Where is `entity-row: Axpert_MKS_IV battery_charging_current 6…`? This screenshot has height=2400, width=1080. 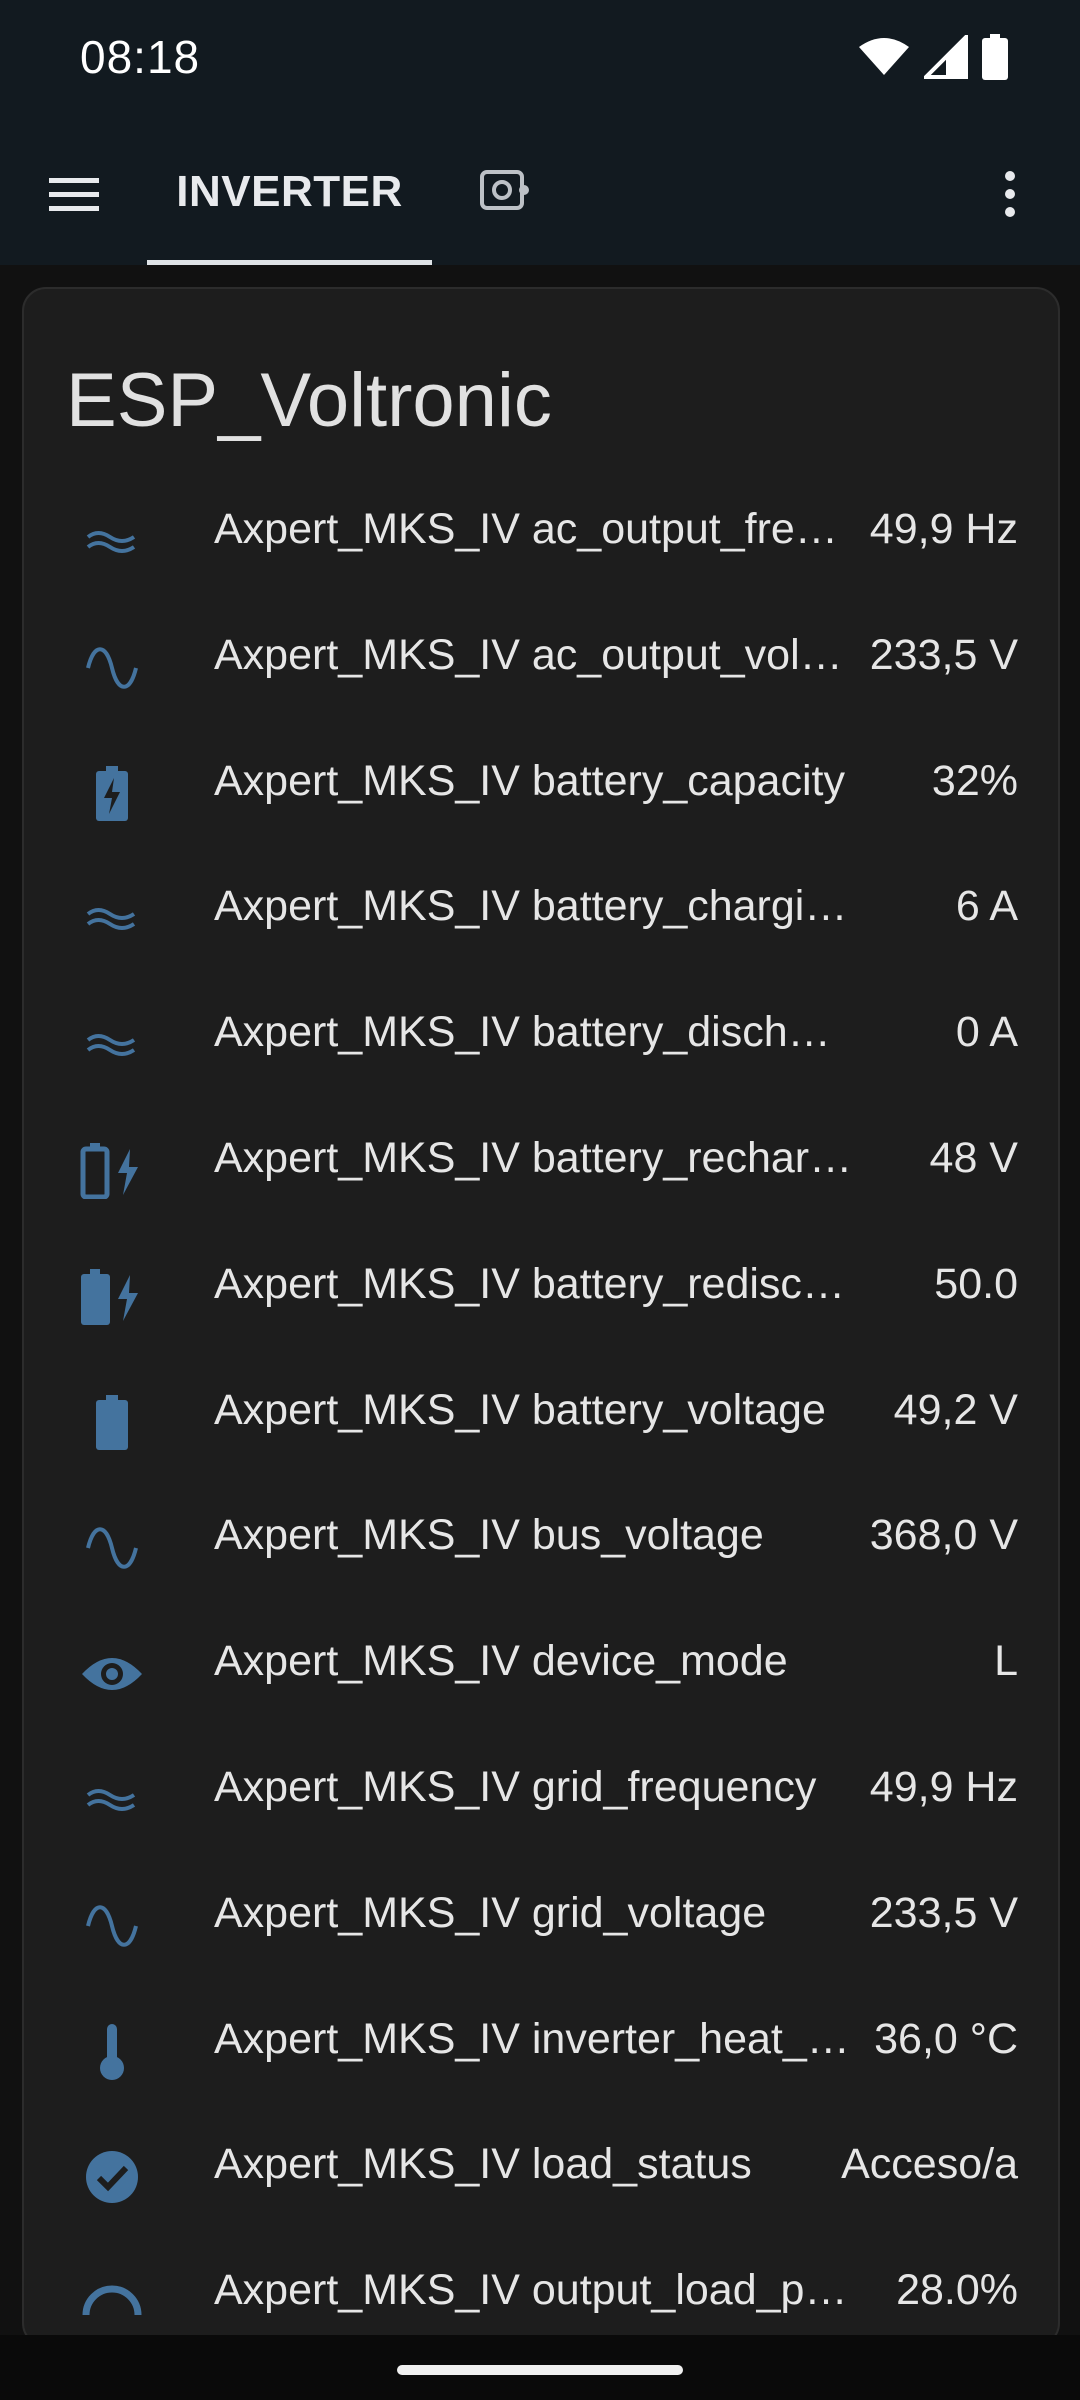 entity-row: Axpert_MKS_IV battery_charging_current 6… is located at coordinates (541, 932).